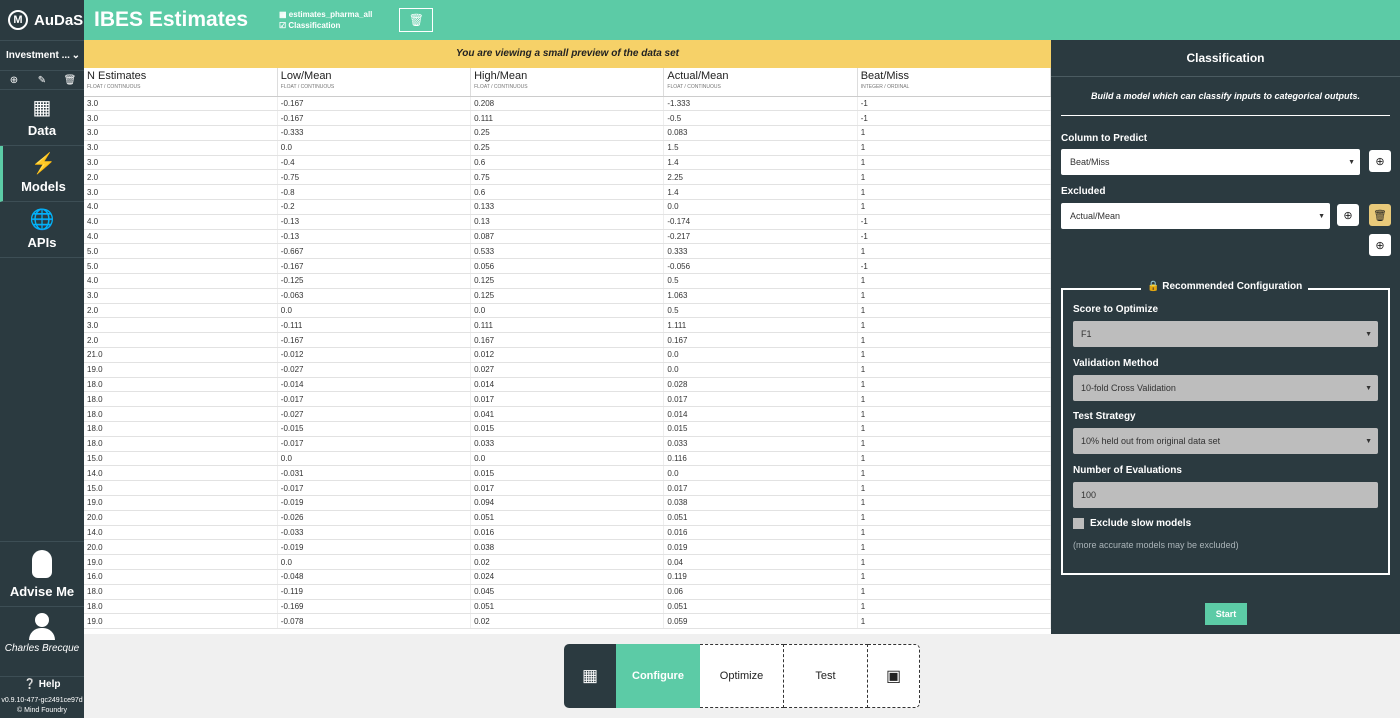  I want to click on workflow-data-step: ▦, so click(590, 676).